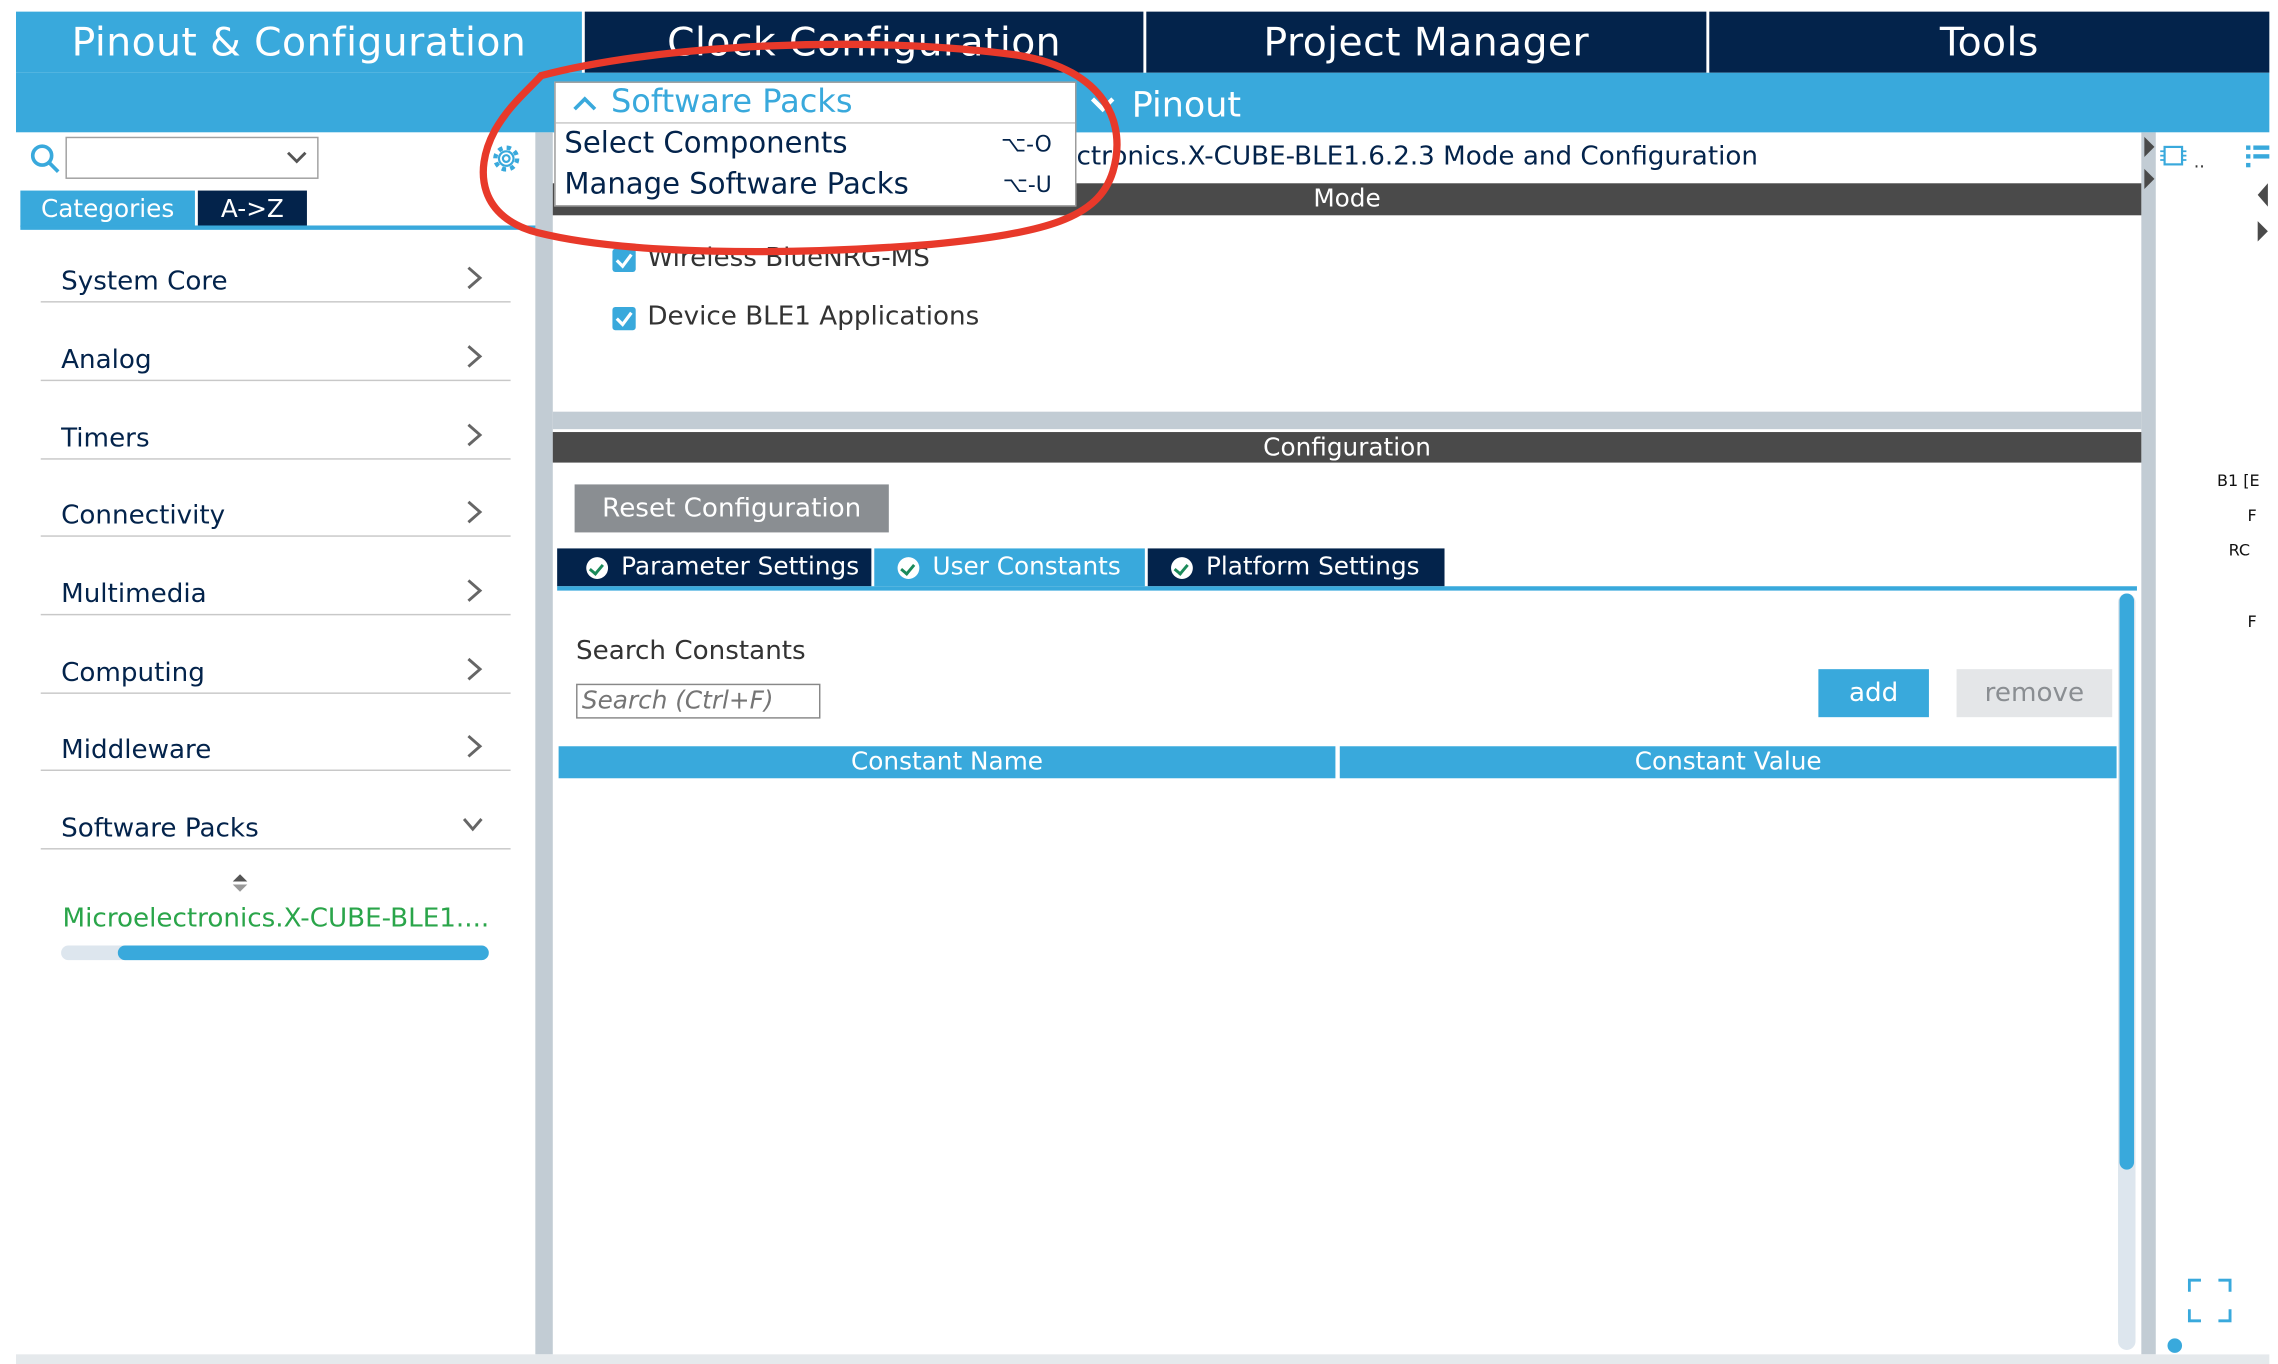 This screenshot has width=2278, height=1364. I want to click on pinout-menu-label: Pinout, so click(1186, 105).